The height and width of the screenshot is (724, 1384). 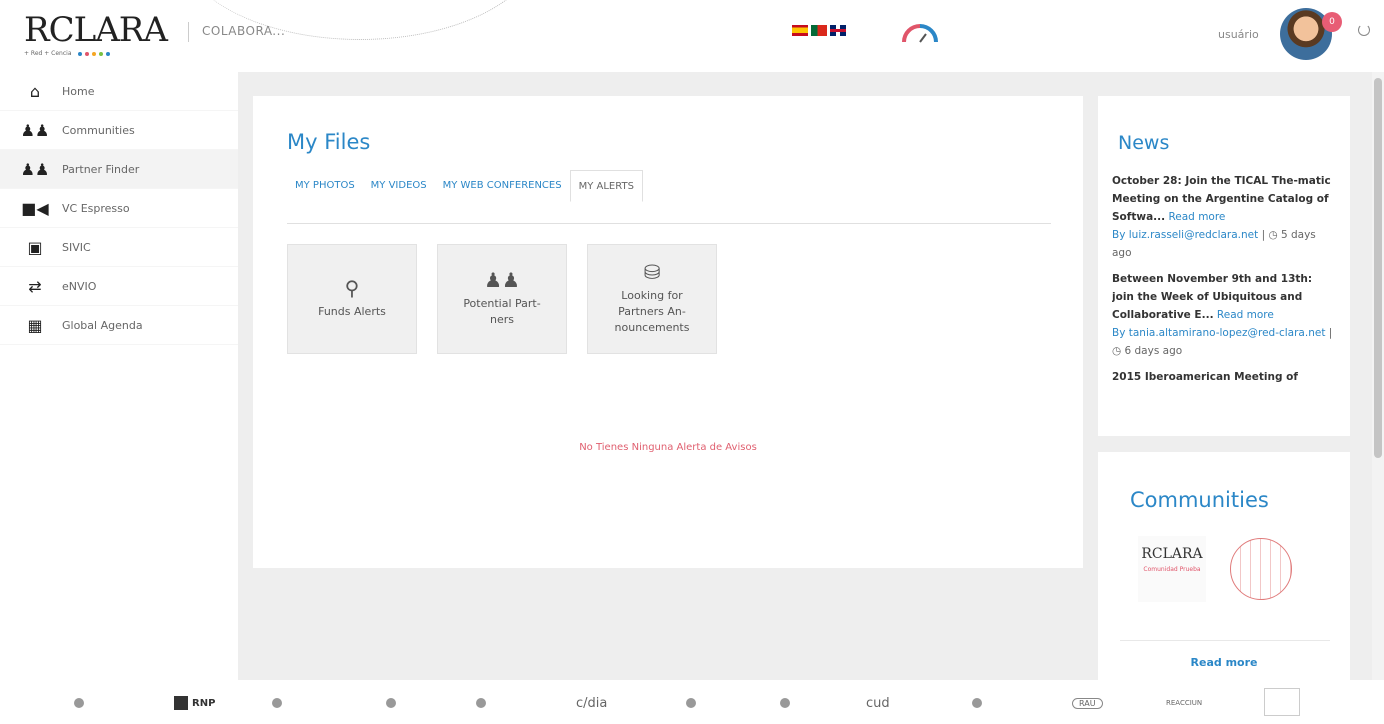 I want to click on sidebar-item-vc-espresso: ■◀ VC Espresso, so click(x=119, y=208).